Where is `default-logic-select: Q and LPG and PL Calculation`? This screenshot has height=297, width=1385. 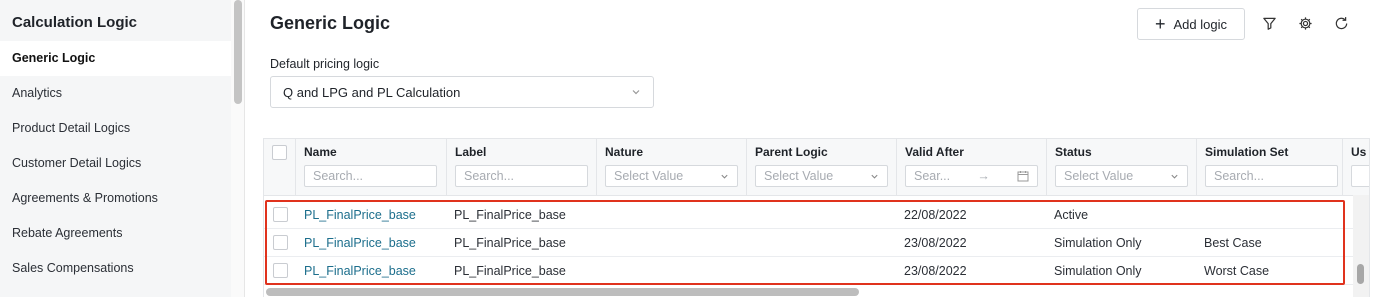
default-logic-select: Q and LPG and PL Calculation is located at coordinates (462, 92).